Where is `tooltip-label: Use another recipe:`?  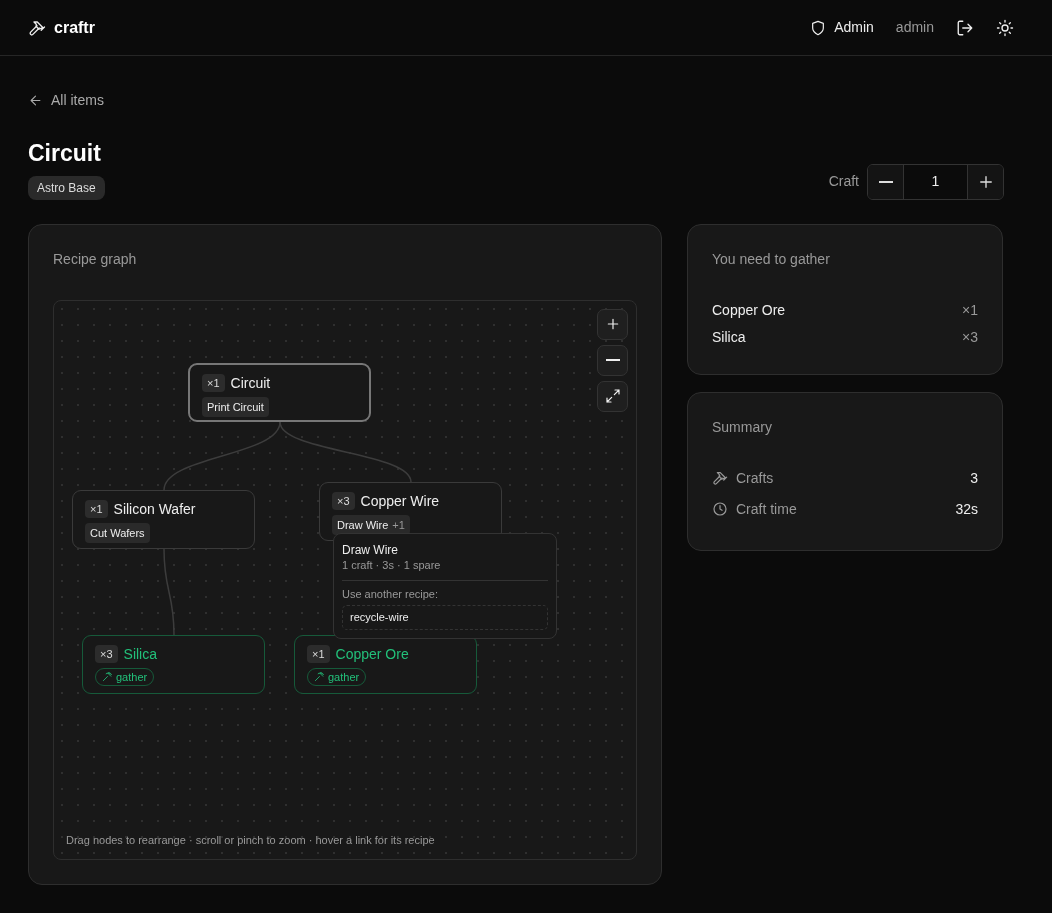 tooltip-label: Use another recipe: is located at coordinates (390, 594).